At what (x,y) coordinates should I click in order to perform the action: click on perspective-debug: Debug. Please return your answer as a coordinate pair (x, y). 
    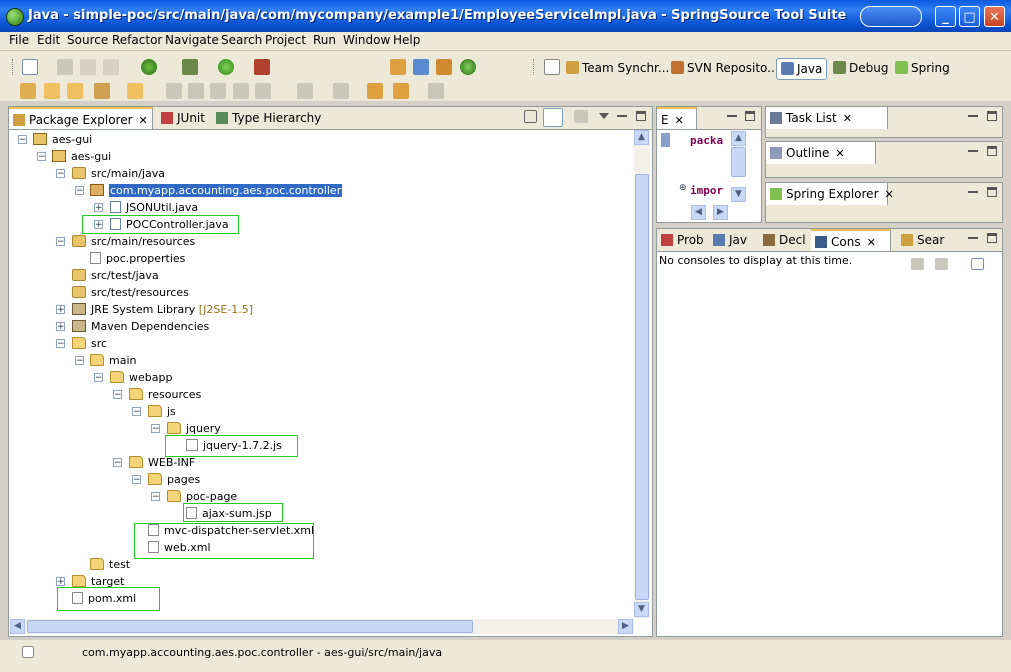
    Looking at the image, I should click on (860, 68).